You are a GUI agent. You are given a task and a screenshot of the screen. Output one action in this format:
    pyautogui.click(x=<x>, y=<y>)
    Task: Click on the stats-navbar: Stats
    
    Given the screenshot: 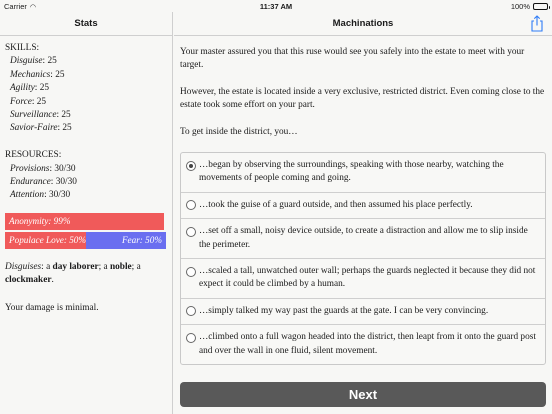 What is the action you would take?
    pyautogui.click(x=86, y=24)
    